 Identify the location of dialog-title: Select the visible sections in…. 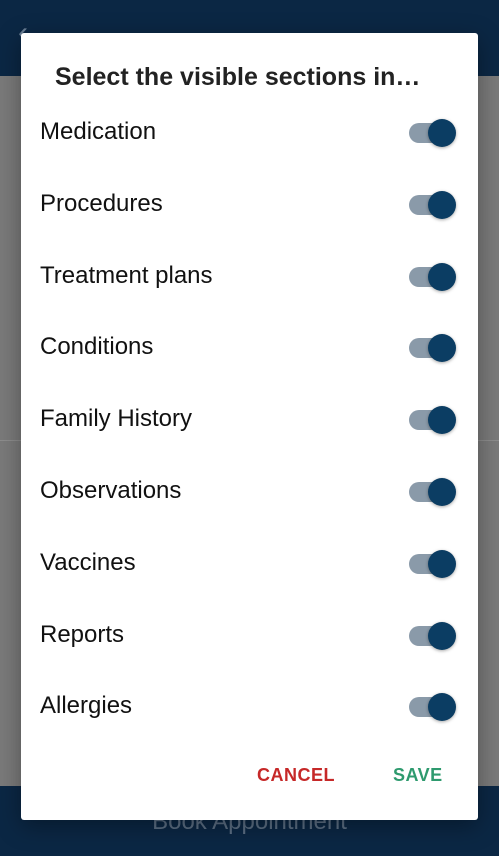
(238, 77).